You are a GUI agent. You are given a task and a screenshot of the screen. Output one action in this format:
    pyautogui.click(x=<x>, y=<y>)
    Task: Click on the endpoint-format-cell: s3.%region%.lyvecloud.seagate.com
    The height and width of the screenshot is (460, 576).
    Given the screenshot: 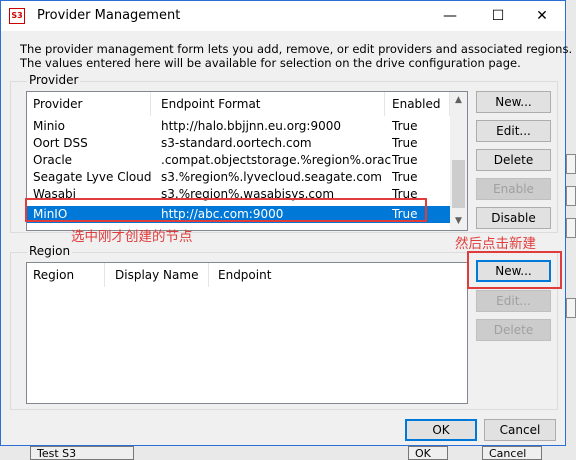 What is the action you would take?
    pyautogui.click(x=271, y=177)
    